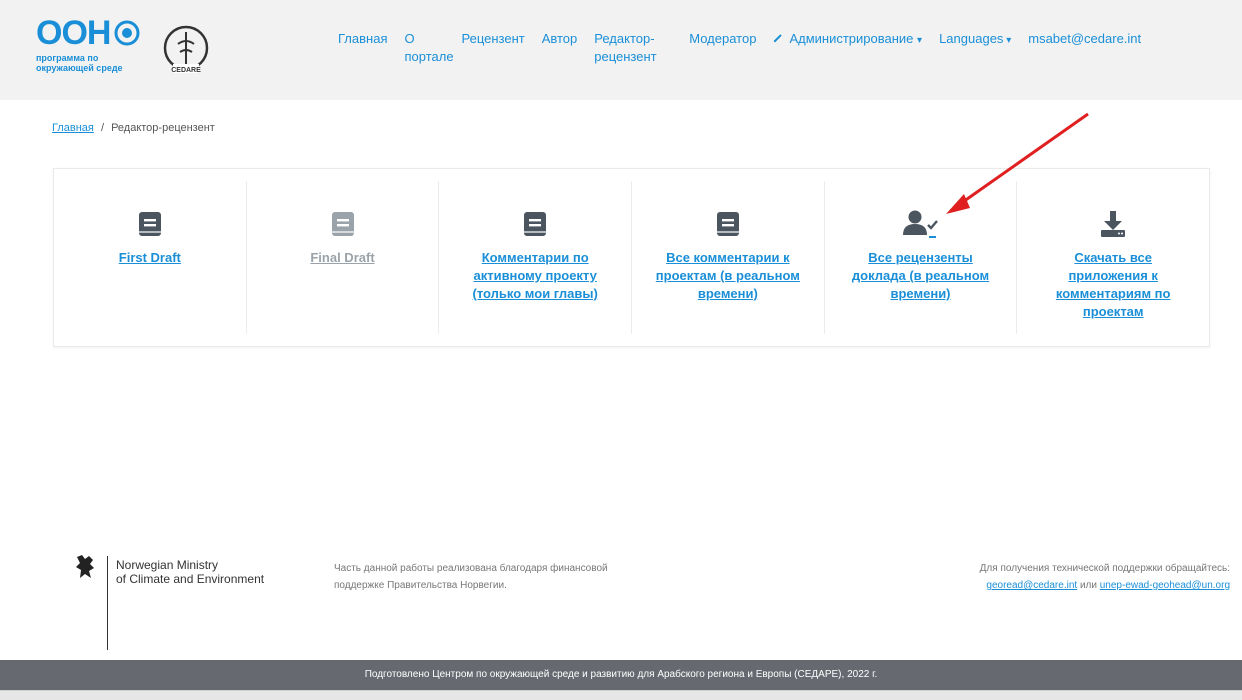 Image resolution: width=1242 pixels, height=700 pixels. What do you see at coordinates (1165, 585) in the screenshot?
I see `support-email-link-2: unep-ewad-geohead@un.org` at bounding box center [1165, 585].